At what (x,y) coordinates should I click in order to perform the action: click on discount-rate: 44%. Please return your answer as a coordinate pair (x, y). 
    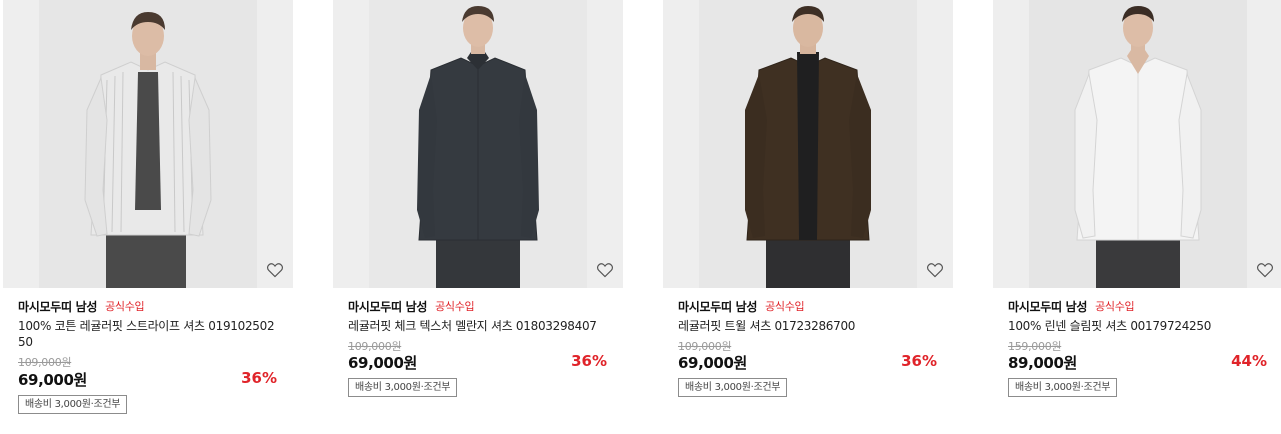
    Looking at the image, I should click on (1249, 361).